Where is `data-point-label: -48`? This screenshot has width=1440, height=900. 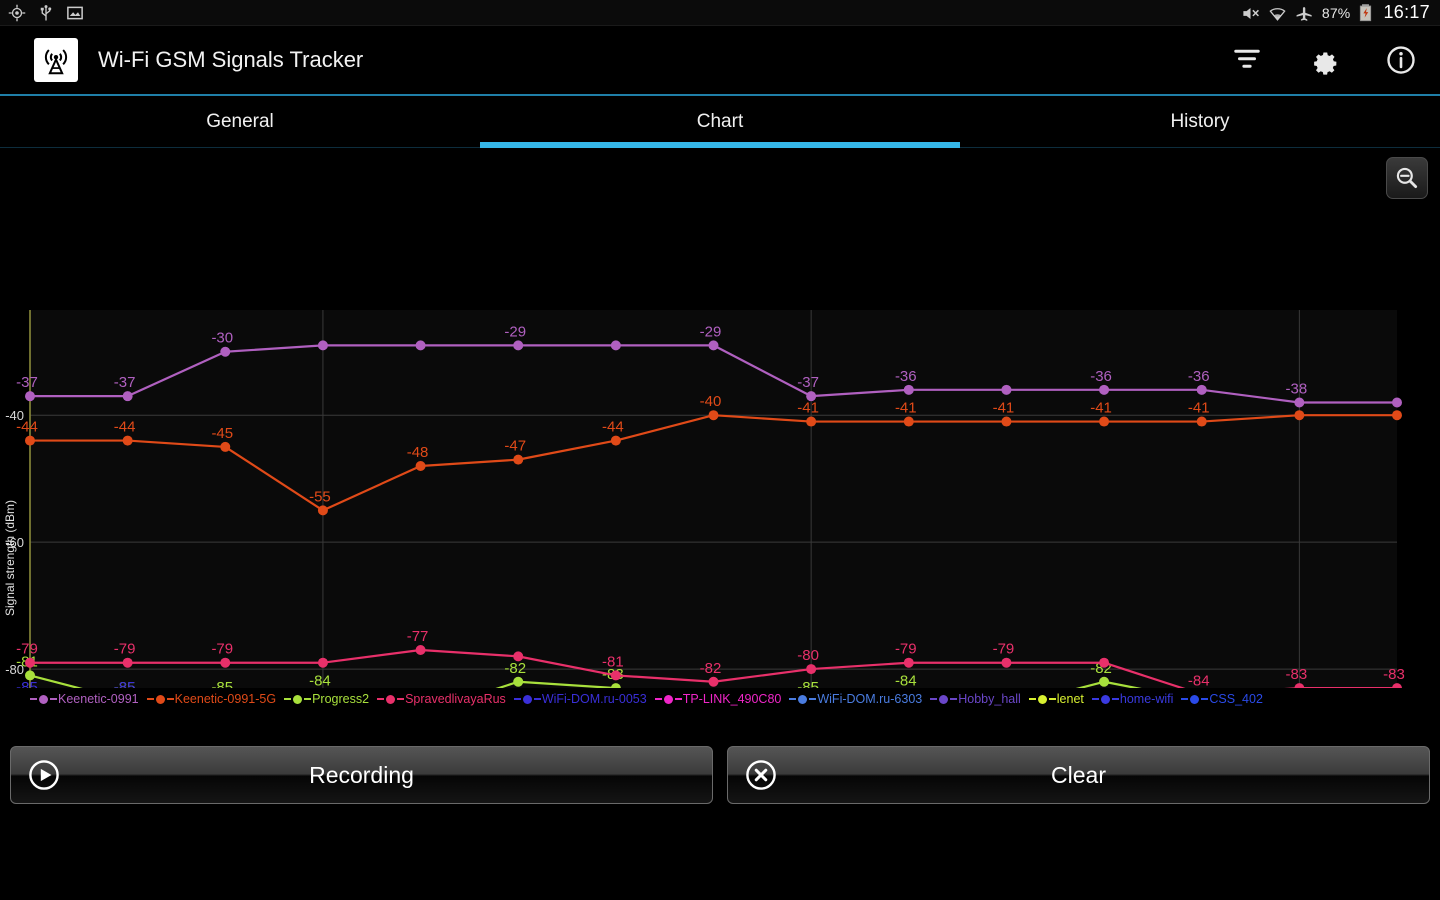 data-point-label: -48 is located at coordinates (418, 452).